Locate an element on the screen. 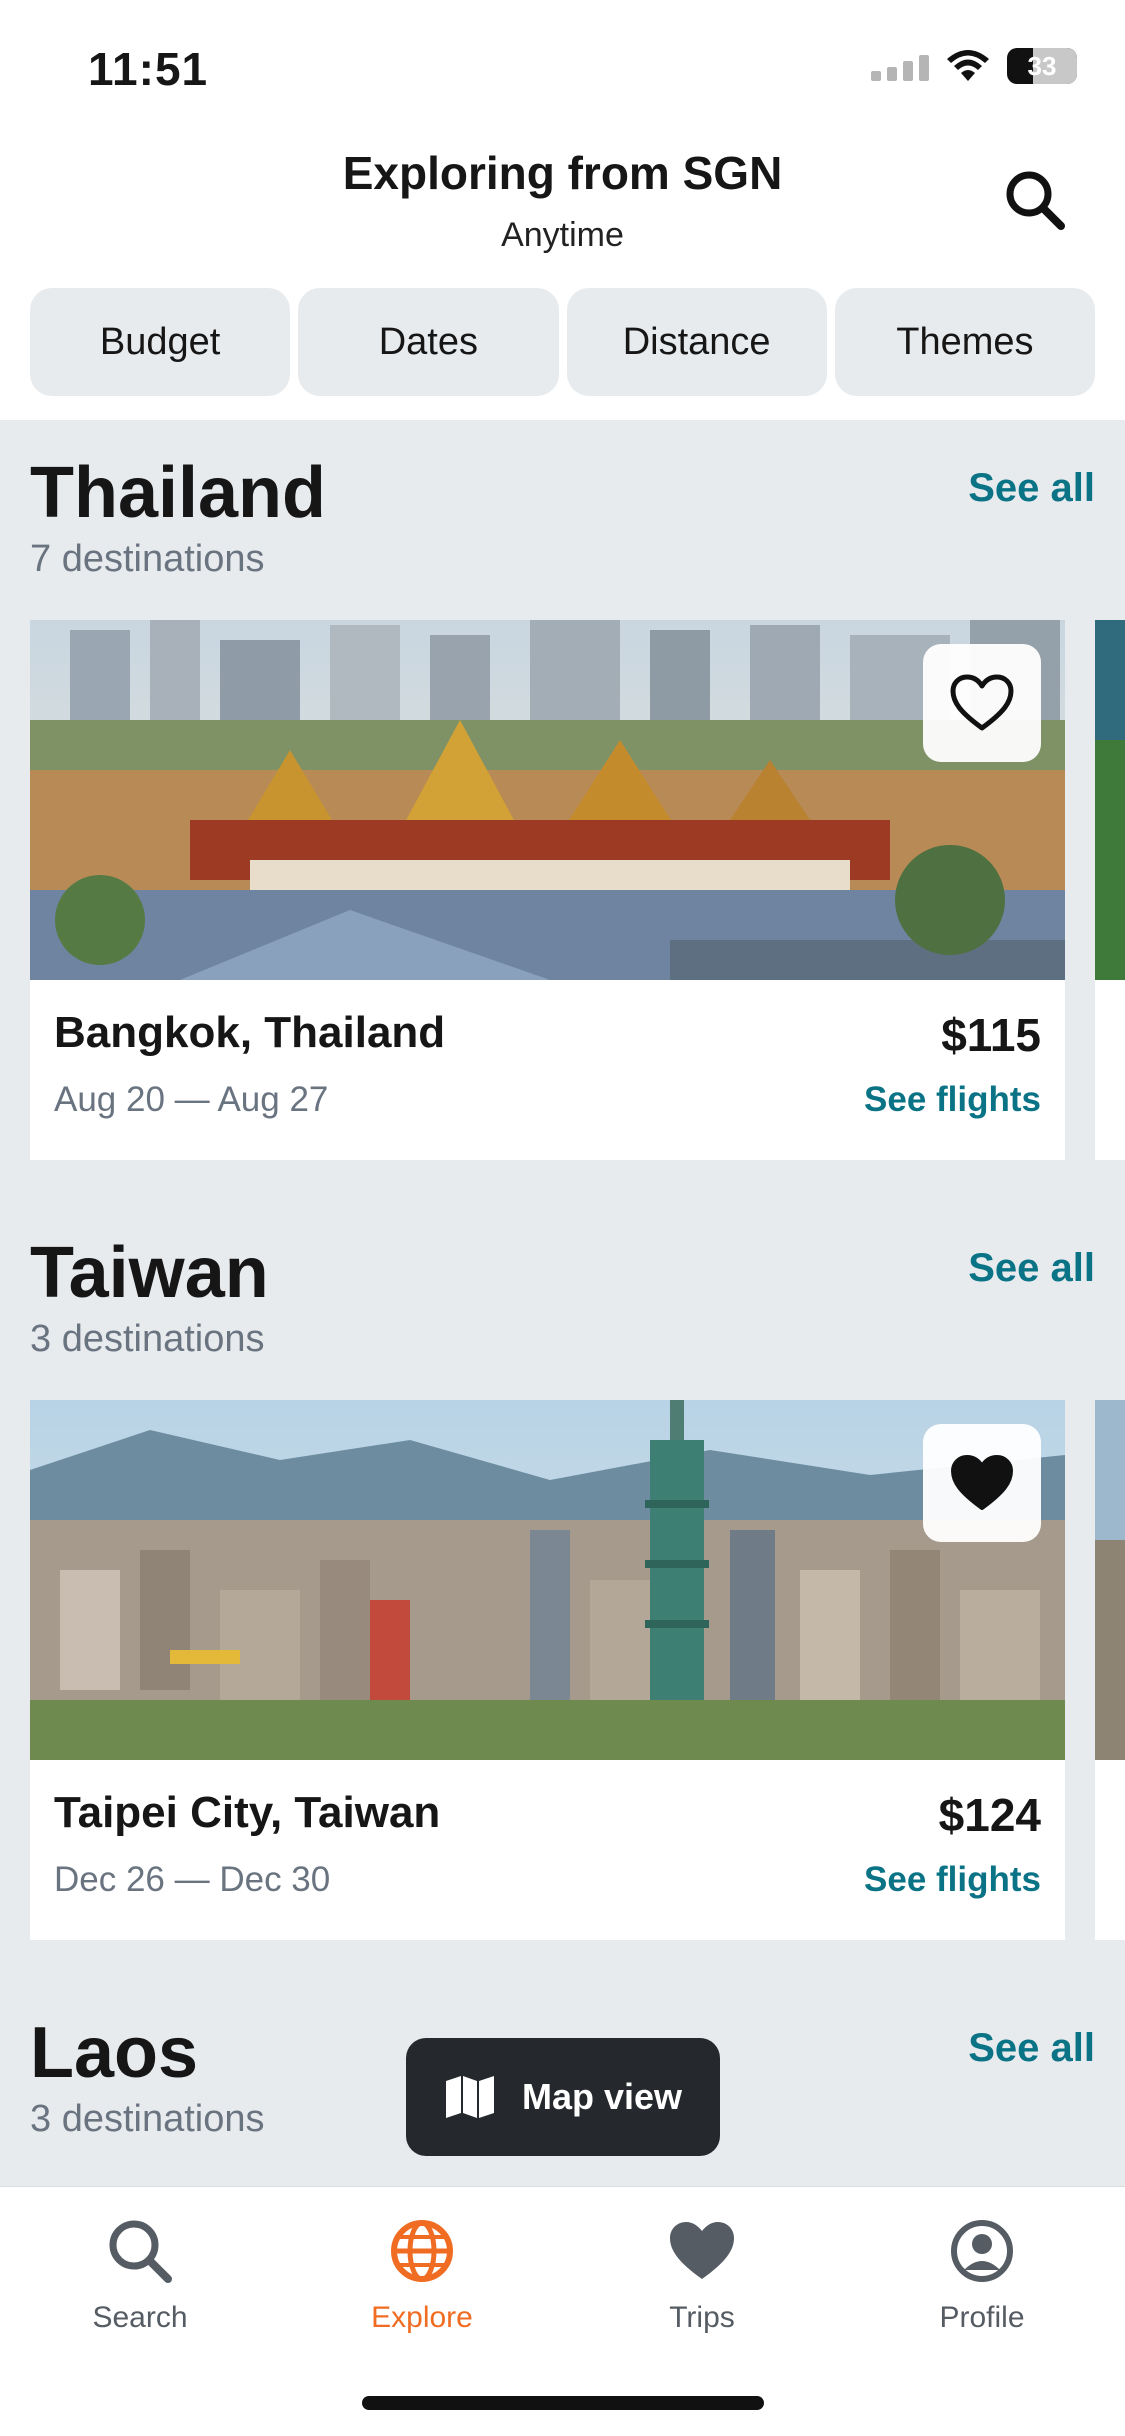 Image resolution: width=1125 pixels, height=2436 pixels. filter-bar: Budget Dates Distance Themes is located at coordinates (562, 342).